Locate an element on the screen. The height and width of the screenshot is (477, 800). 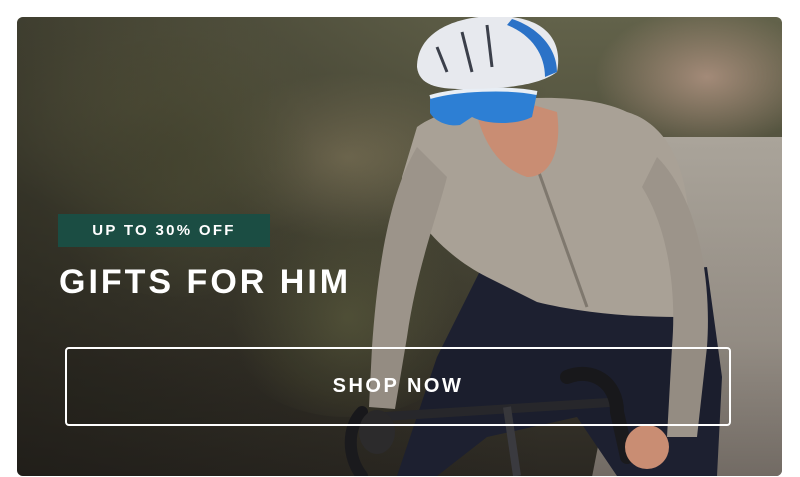
promo-headline: GIFTS FOR HIM is located at coordinates (205, 282).